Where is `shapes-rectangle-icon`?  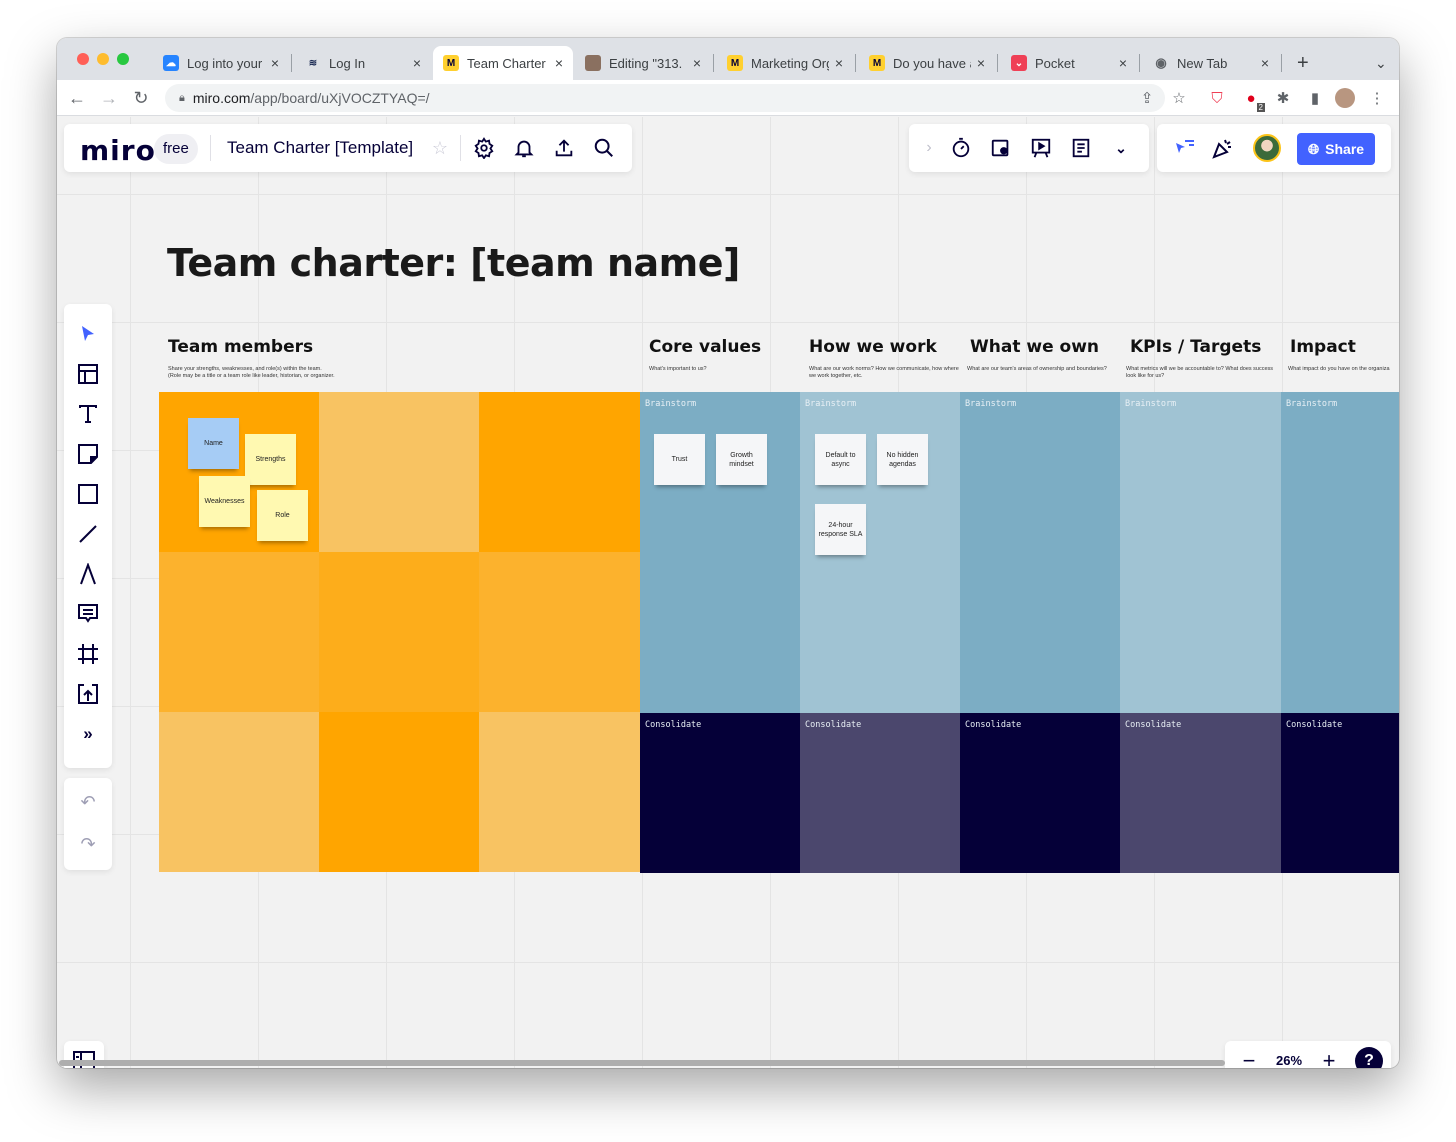 shapes-rectangle-icon is located at coordinates (88, 494).